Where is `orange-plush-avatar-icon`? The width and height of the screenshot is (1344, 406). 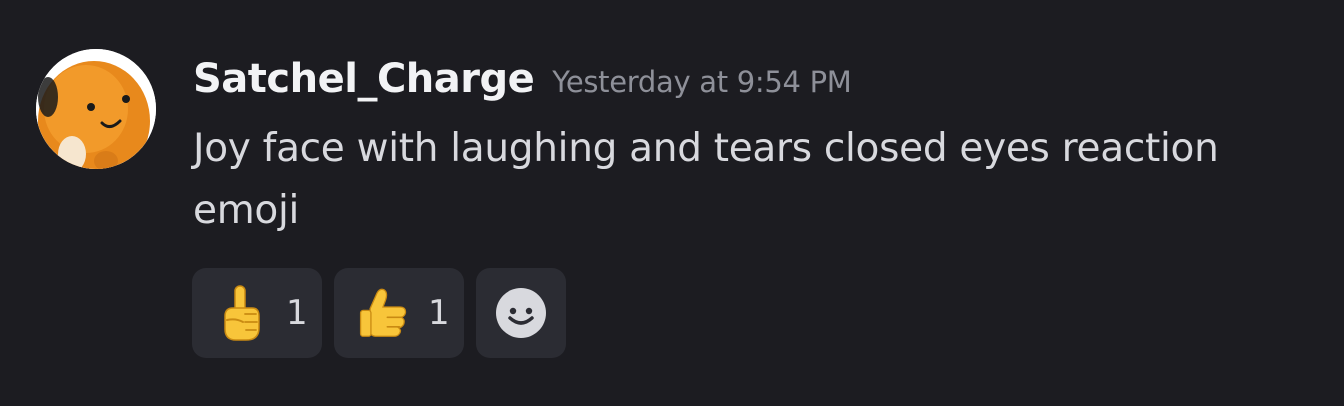
orange-plush-avatar-icon is located at coordinates (96, 109).